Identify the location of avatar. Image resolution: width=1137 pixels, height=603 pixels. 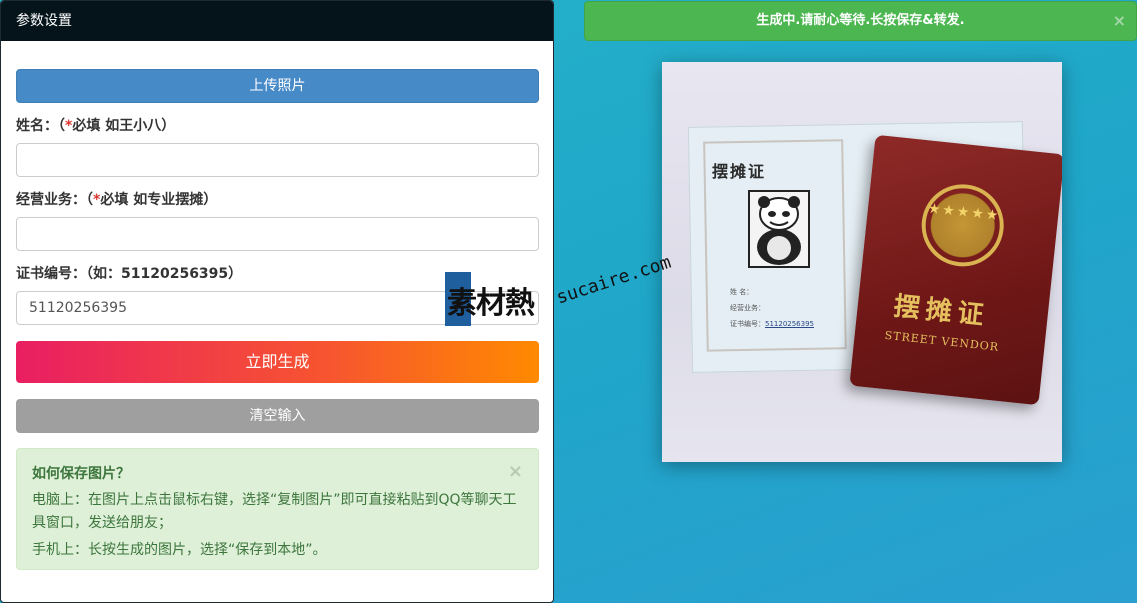
(779, 229).